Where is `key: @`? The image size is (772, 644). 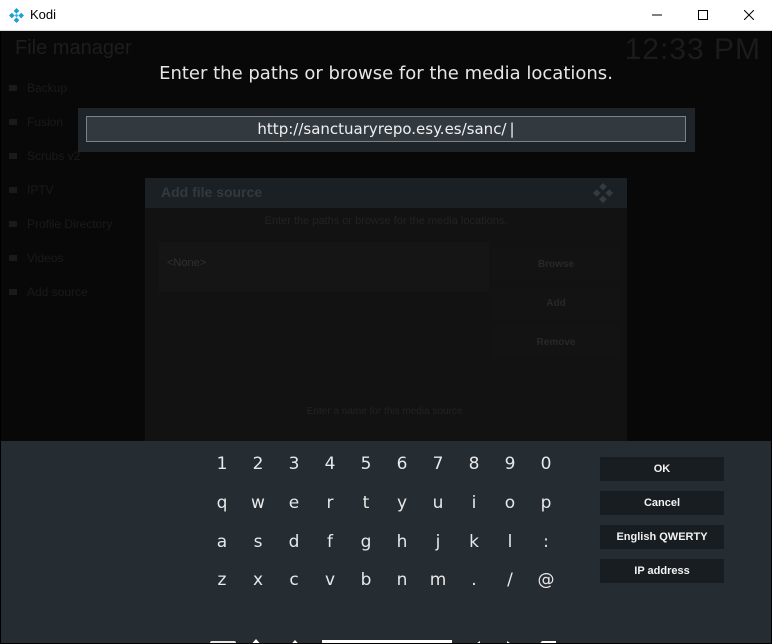
key: @ is located at coordinates (546, 580).